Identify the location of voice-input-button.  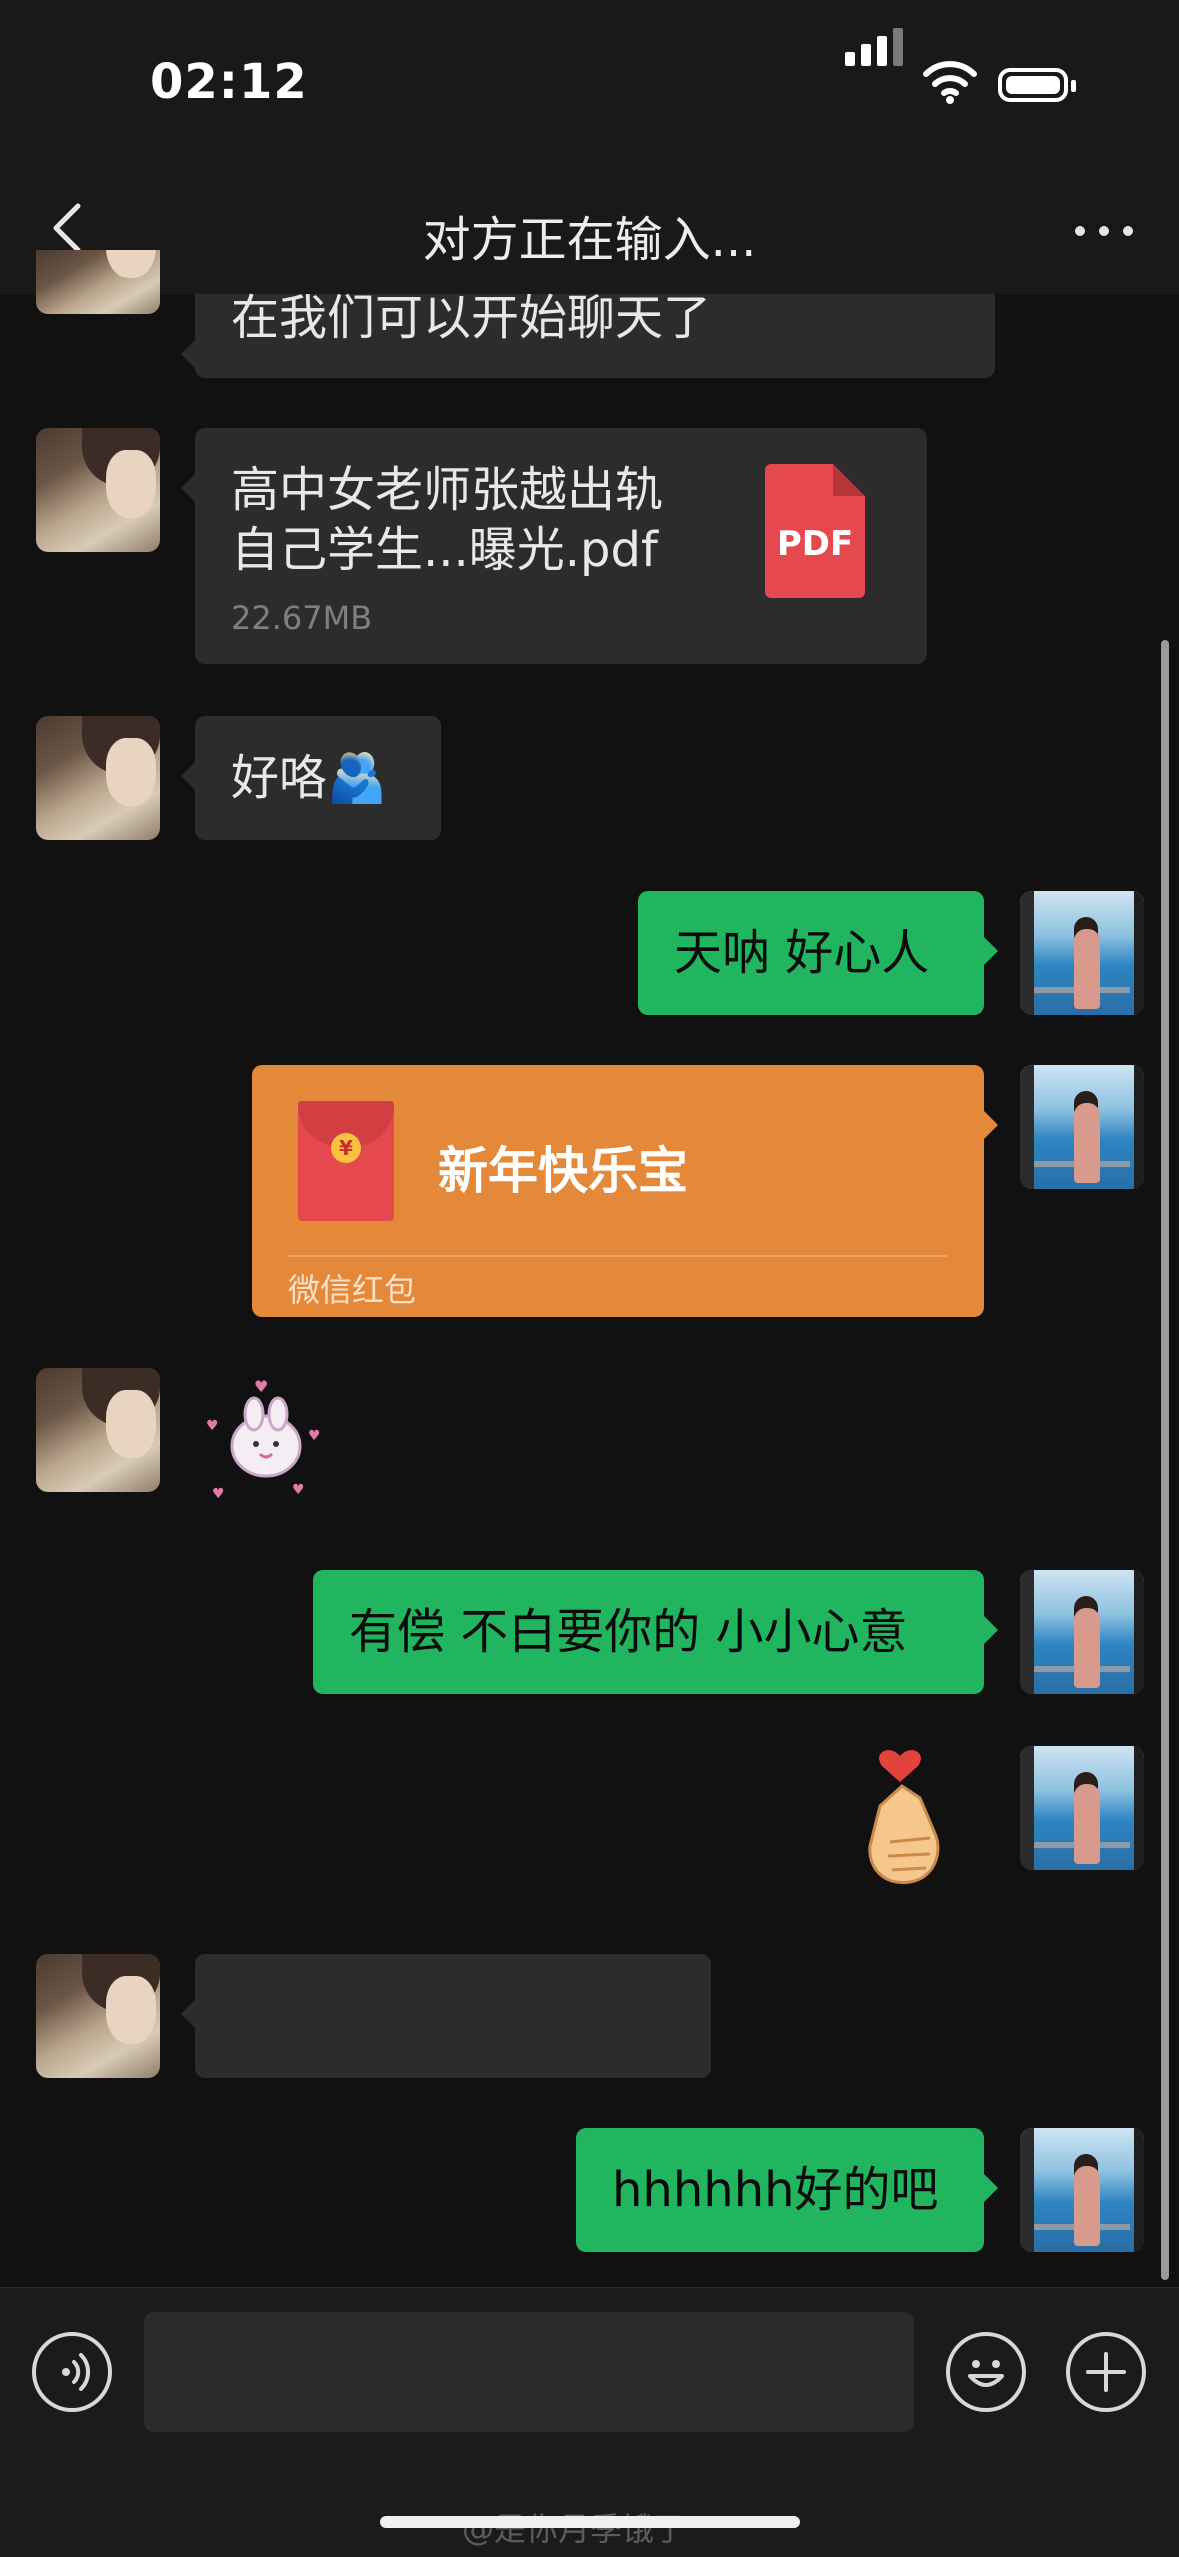
(72, 2372).